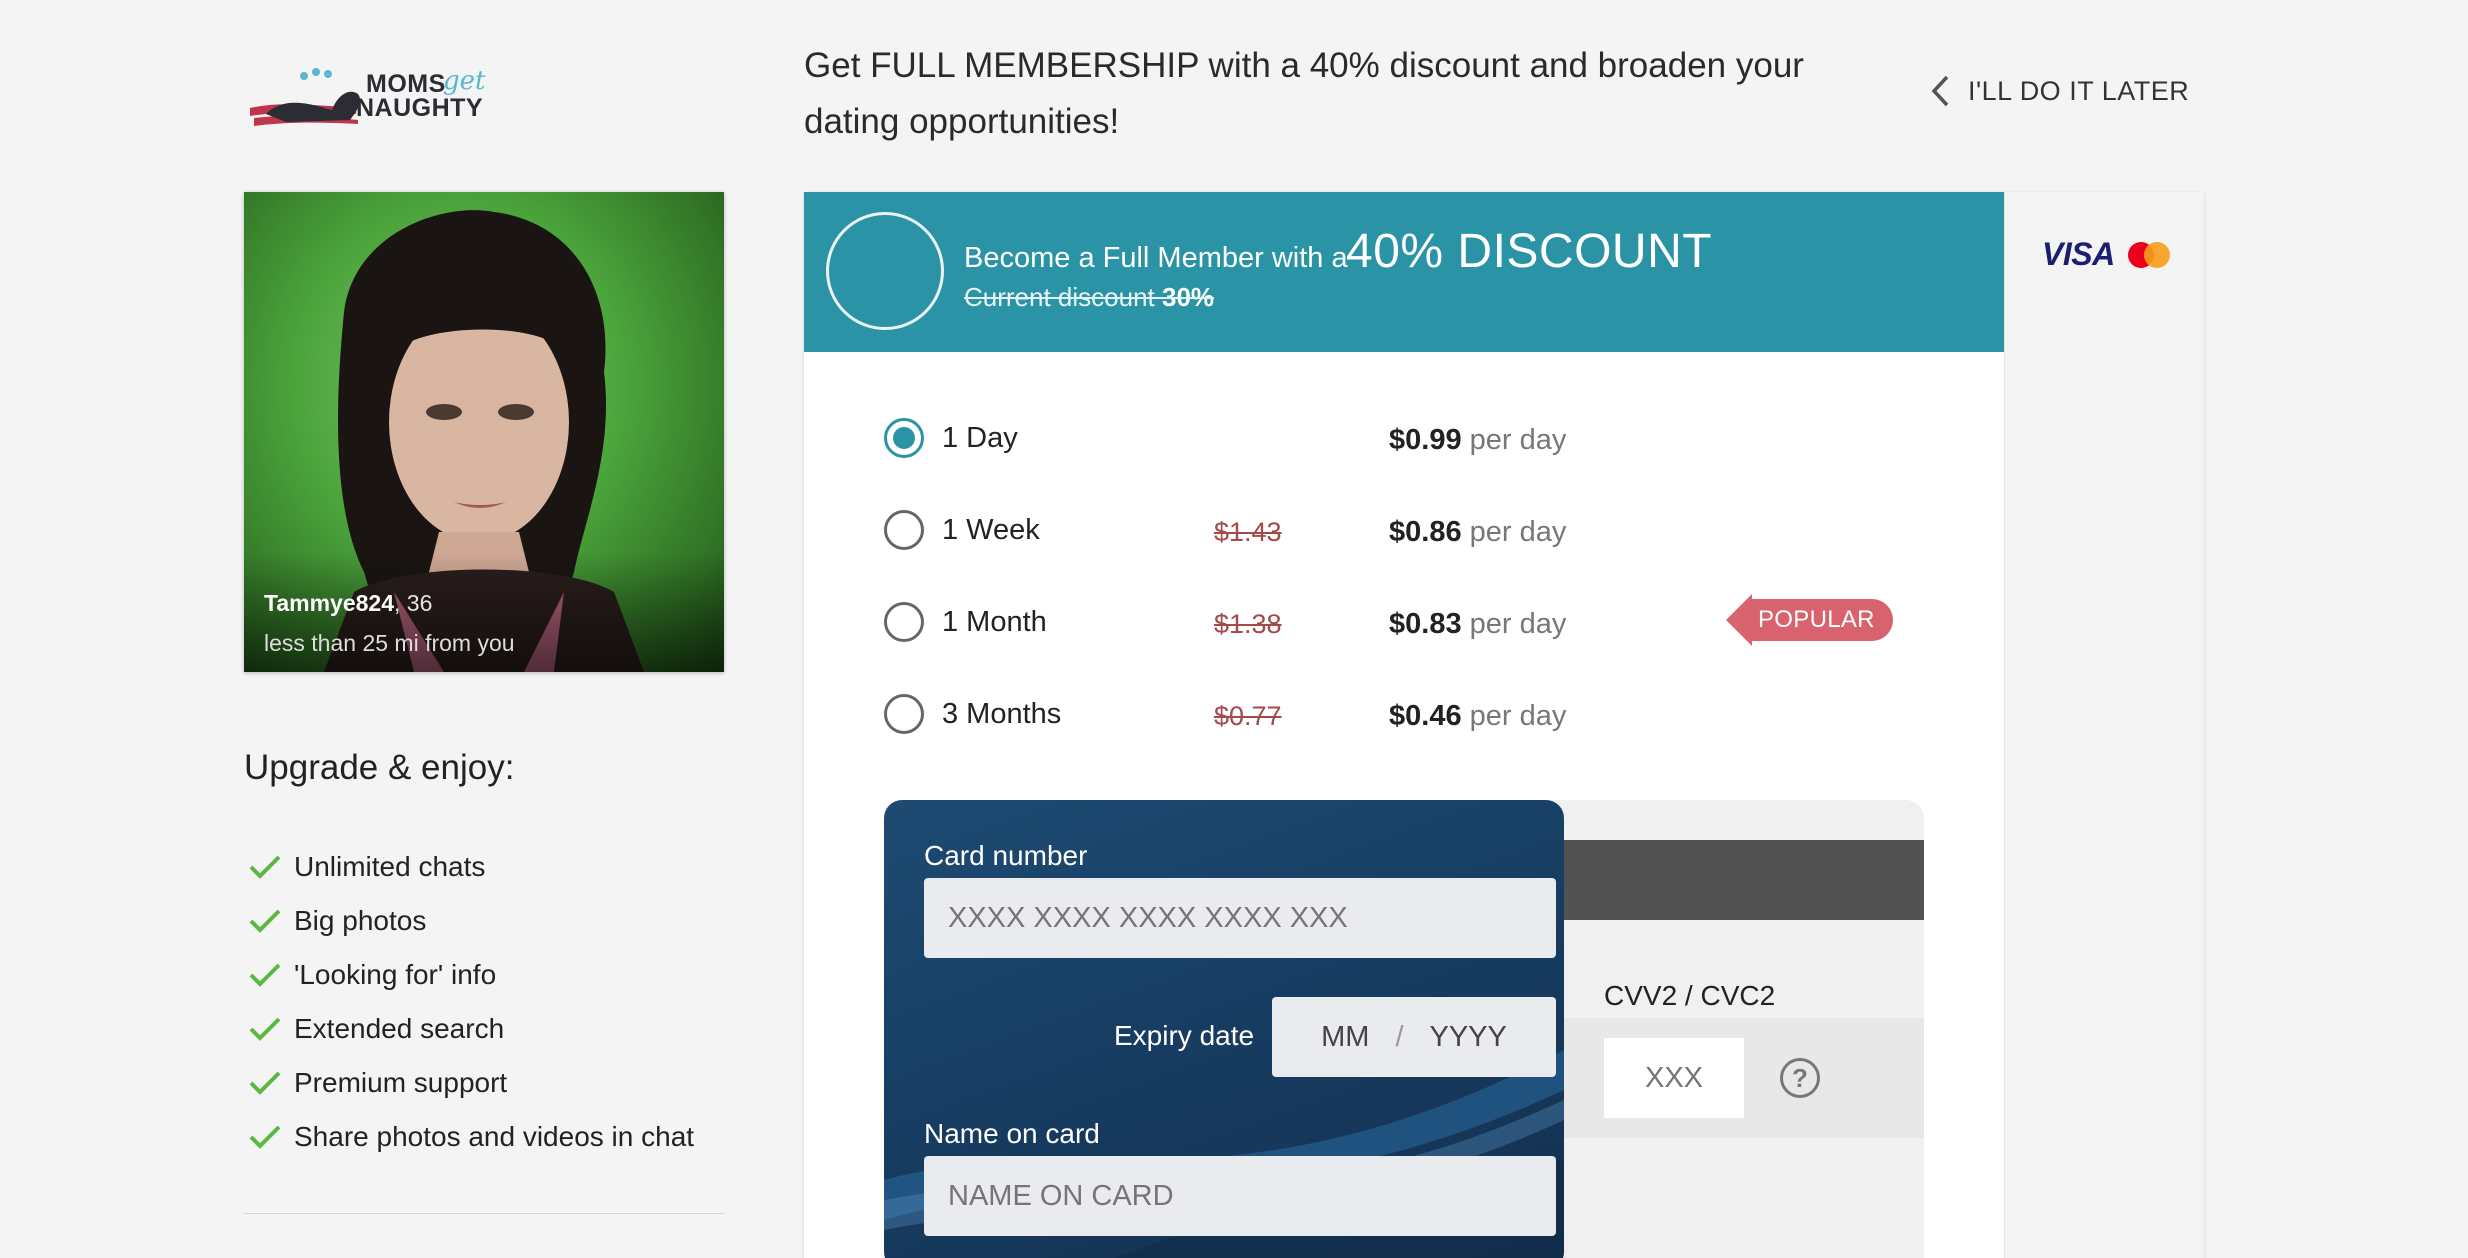  I want to click on card-number-label: Card number, so click(1006, 855).